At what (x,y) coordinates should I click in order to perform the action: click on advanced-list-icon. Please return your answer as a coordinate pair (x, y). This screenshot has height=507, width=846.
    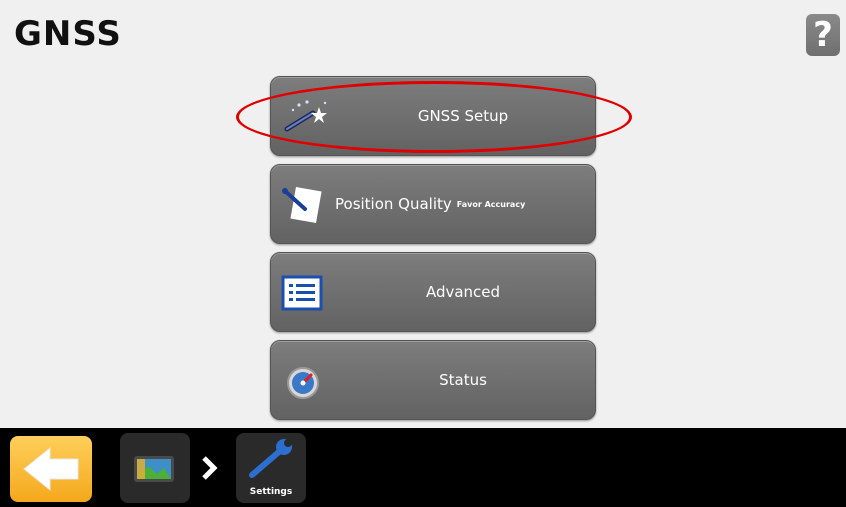
    Looking at the image, I should click on (304, 293).